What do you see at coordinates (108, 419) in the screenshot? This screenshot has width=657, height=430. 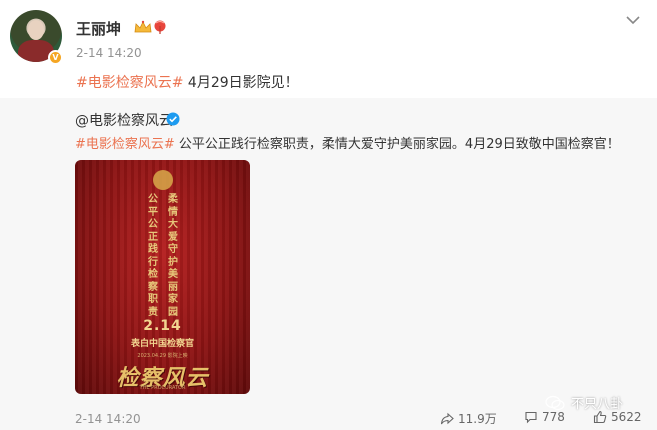 I see `repost-time: 2-14 14:20` at bounding box center [108, 419].